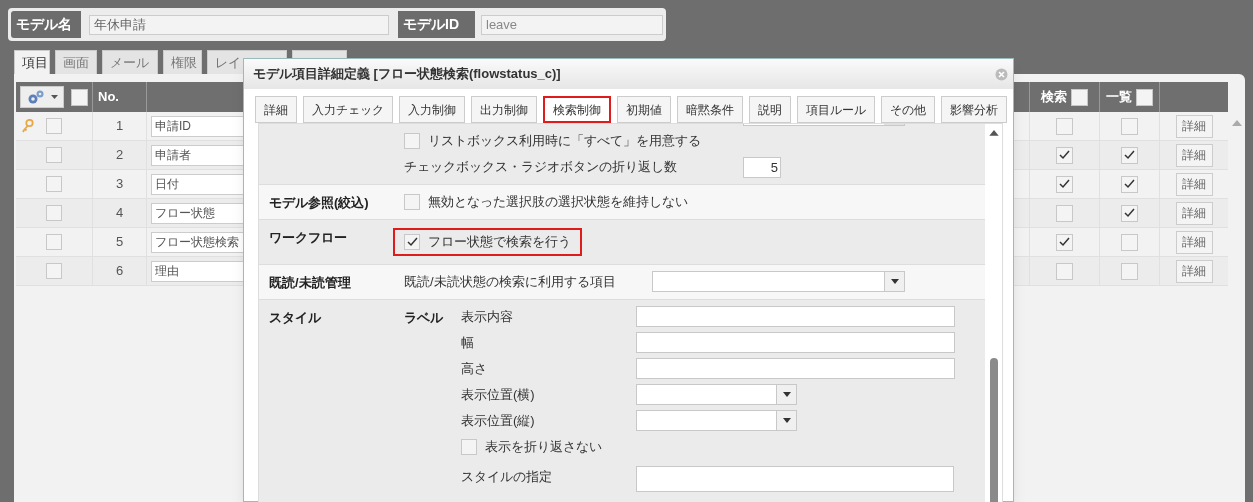 The width and height of the screenshot is (1253, 502). I want to click on row-number: 4, so click(119, 213).